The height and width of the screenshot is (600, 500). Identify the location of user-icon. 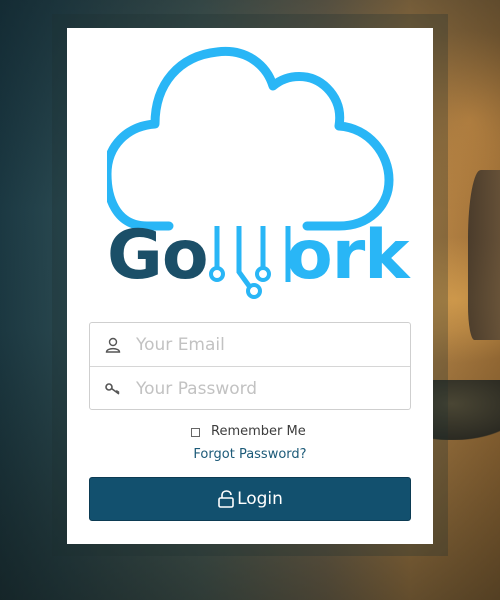
(113, 345).